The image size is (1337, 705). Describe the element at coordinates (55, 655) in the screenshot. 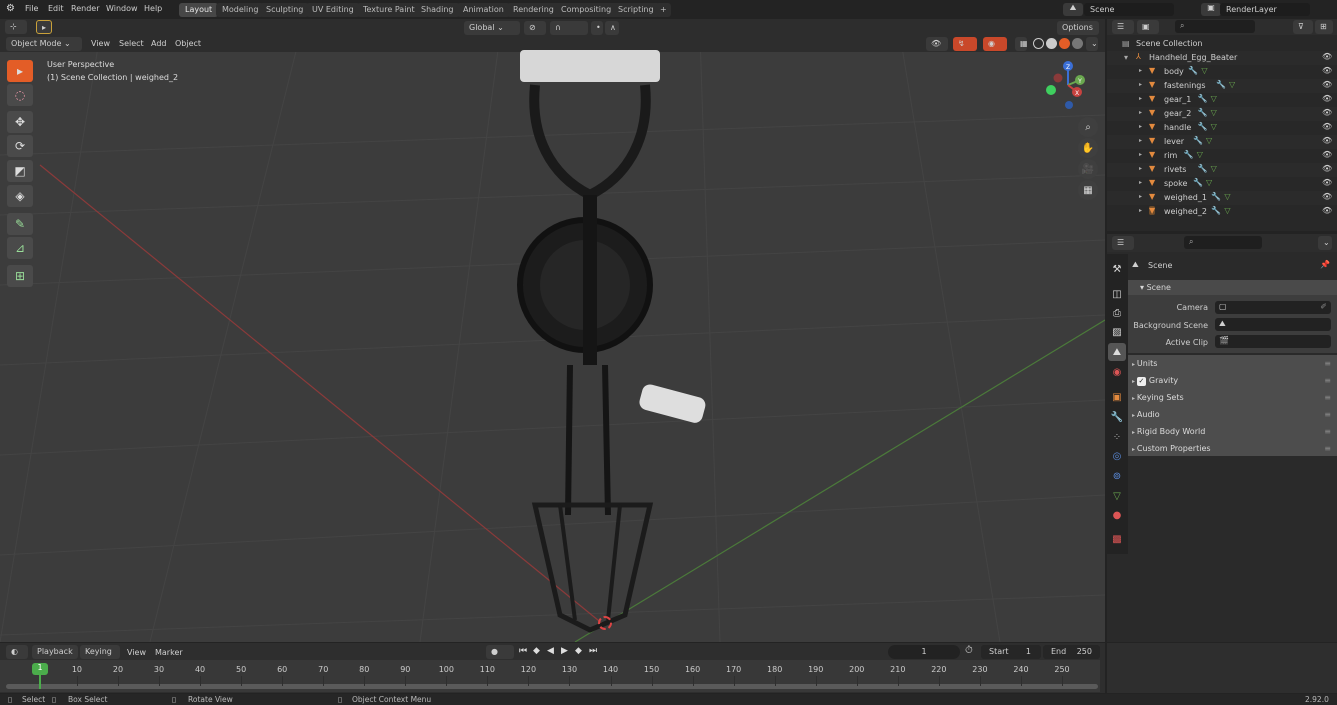

I see `playback-menu: Playback ⌄` at that location.